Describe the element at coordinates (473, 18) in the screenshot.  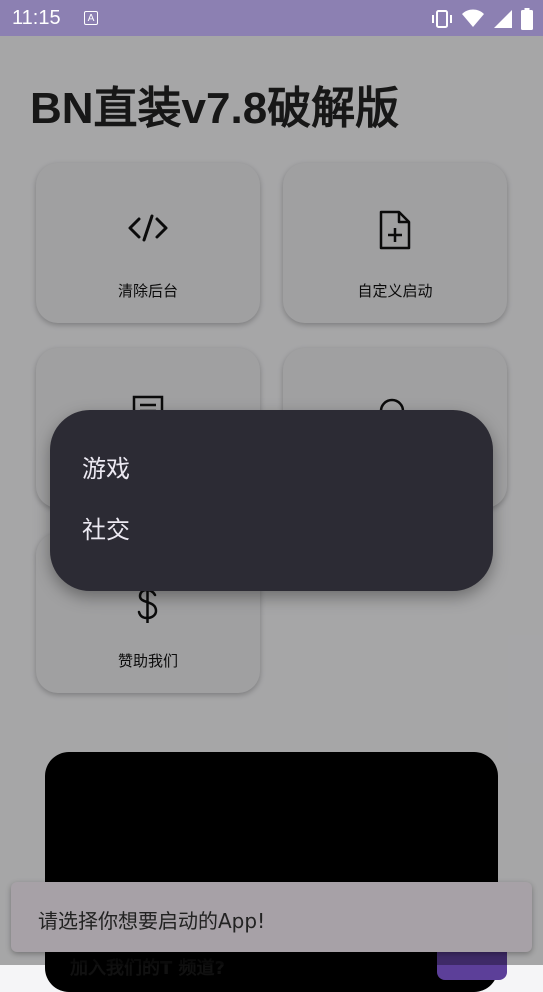
I see `wifi-icon` at that location.